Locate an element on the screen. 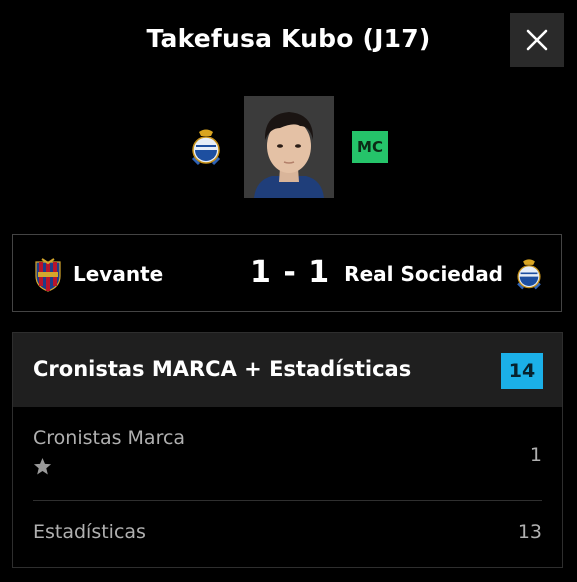  ratings-row-value: 13 is located at coordinates (529, 532).